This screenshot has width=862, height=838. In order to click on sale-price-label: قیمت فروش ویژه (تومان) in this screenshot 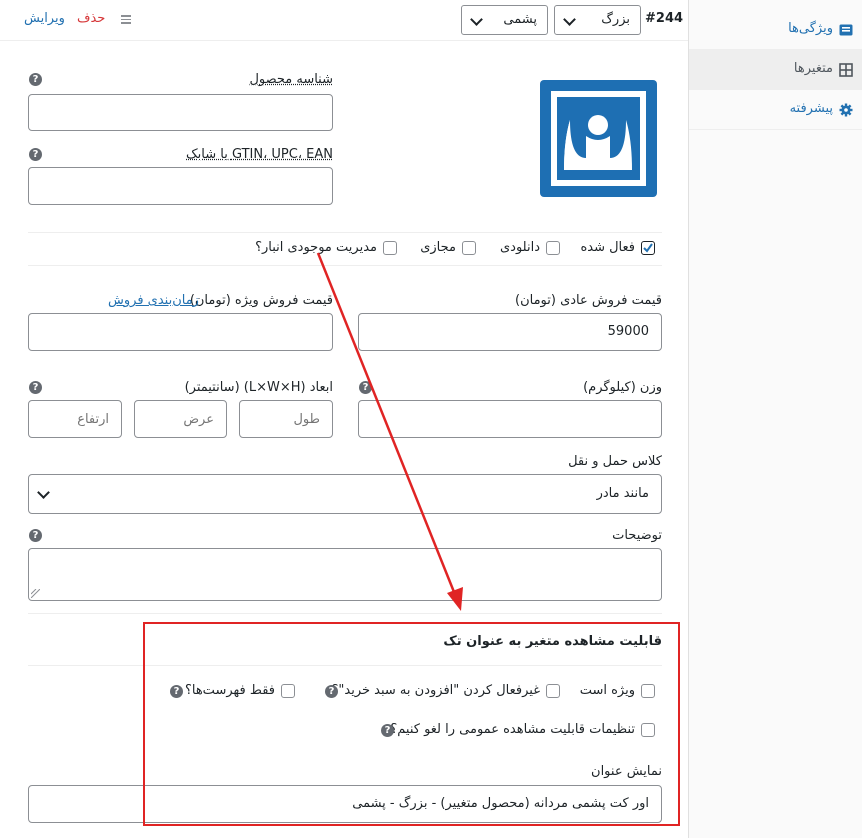, I will do `click(261, 300)`.